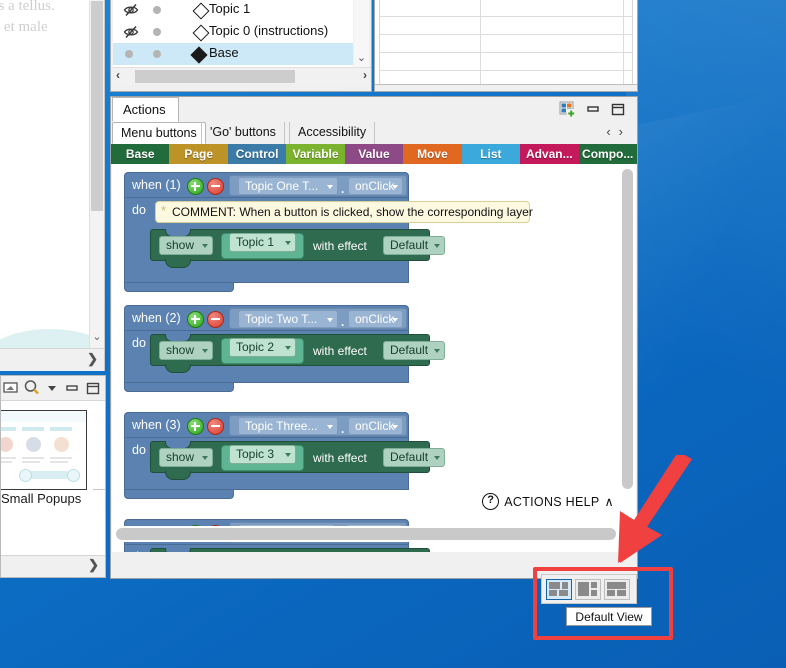 The image size is (786, 668). Describe the element at coordinates (32, 388) in the screenshot. I see `search-icon` at that location.